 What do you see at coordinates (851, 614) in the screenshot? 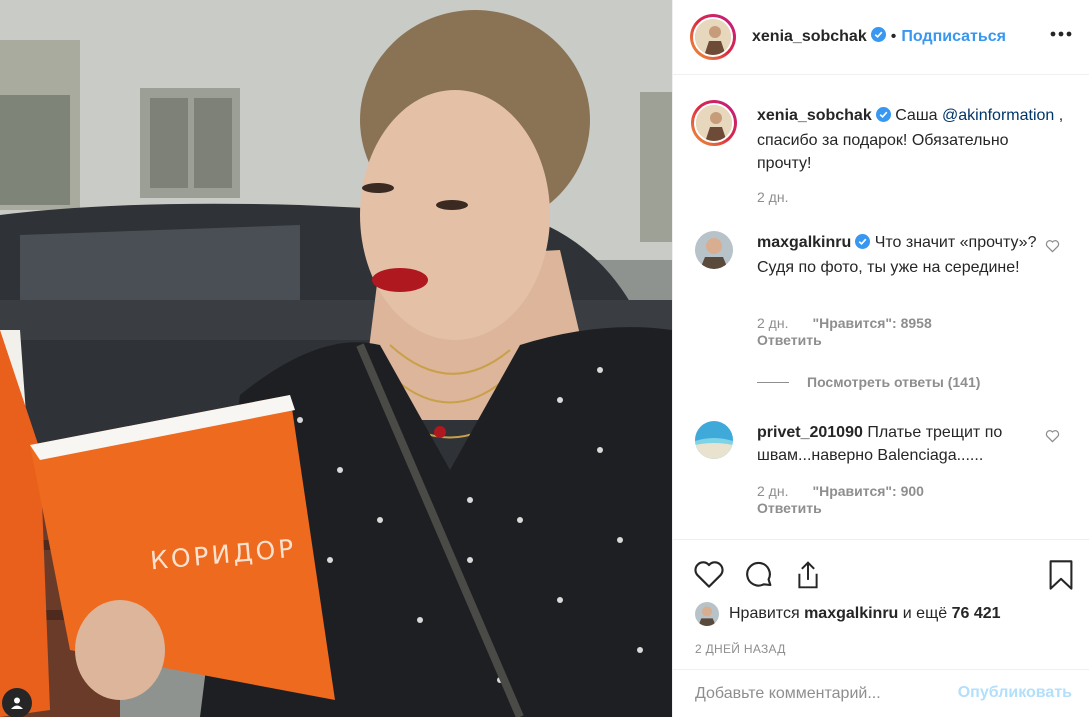
I see `likes-user-link: maxgalkinru` at bounding box center [851, 614].